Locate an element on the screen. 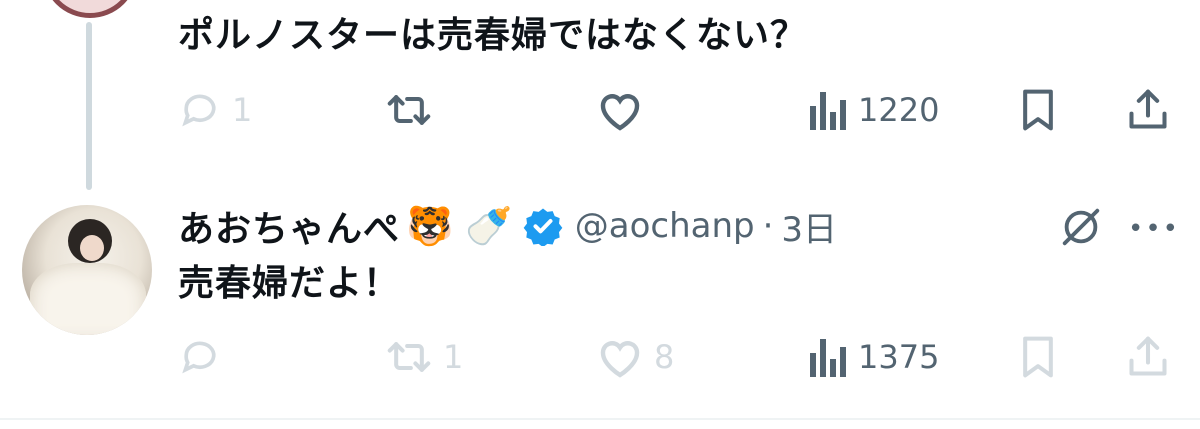 The image size is (1200, 429). view-count: 1375 is located at coordinates (899, 357).